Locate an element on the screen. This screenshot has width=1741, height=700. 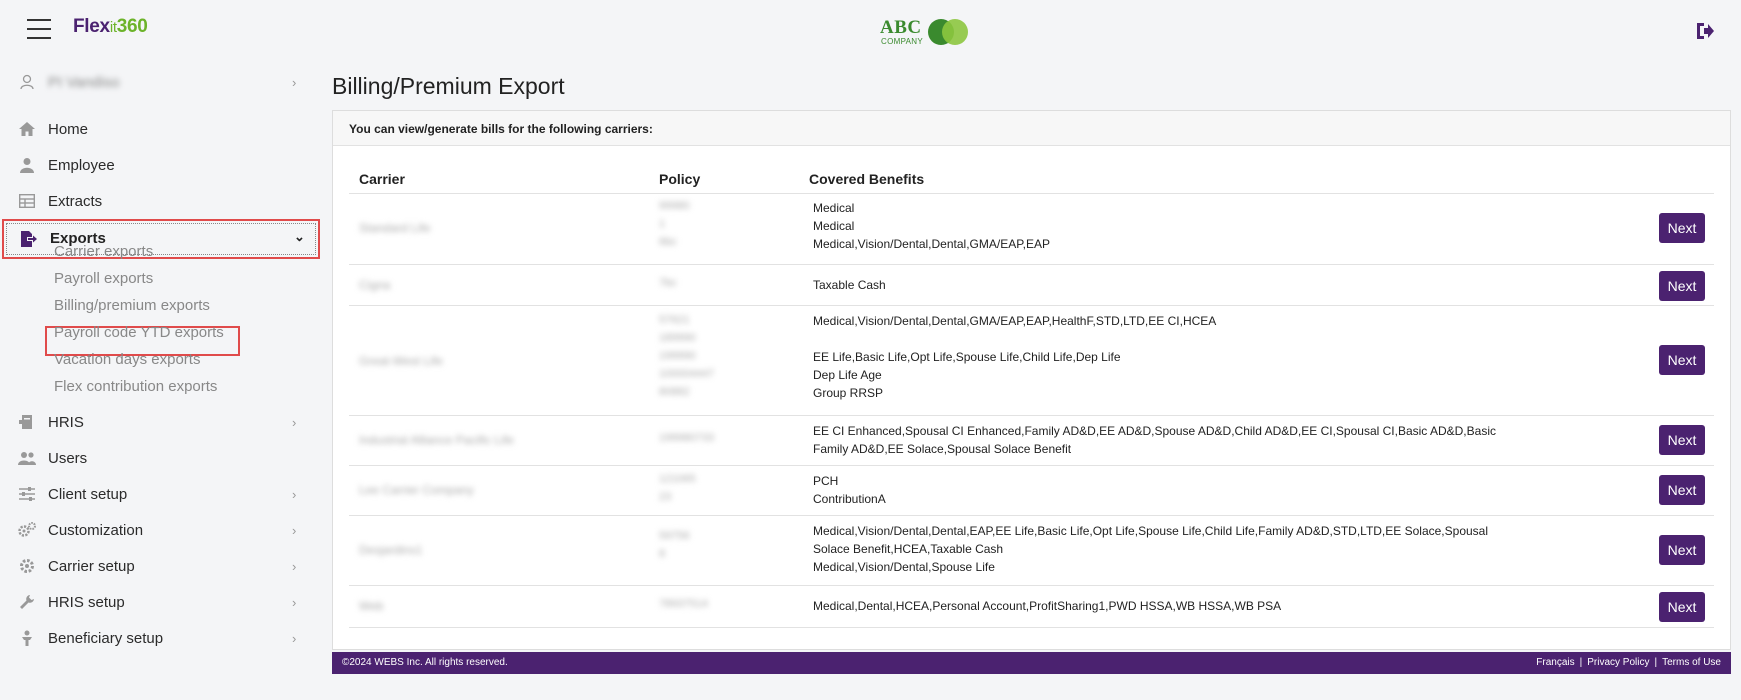
policy-number: 23 is located at coordinates (665, 497).